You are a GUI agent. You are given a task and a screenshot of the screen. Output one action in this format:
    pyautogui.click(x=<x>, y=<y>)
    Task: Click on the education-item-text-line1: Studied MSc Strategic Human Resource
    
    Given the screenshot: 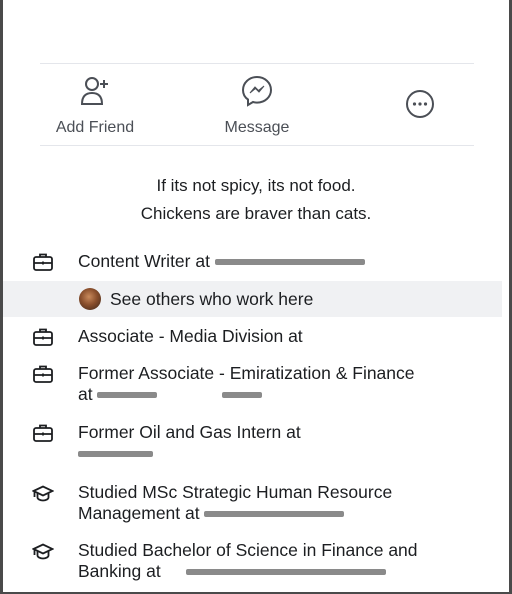 What is the action you would take?
    pyautogui.click(x=235, y=492)
    